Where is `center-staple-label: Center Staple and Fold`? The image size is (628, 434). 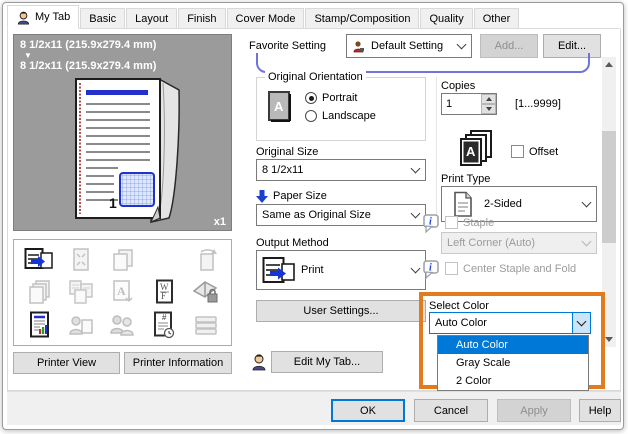
center-staple-label: Center Staple and Fold is located at coordinates (520, 269).